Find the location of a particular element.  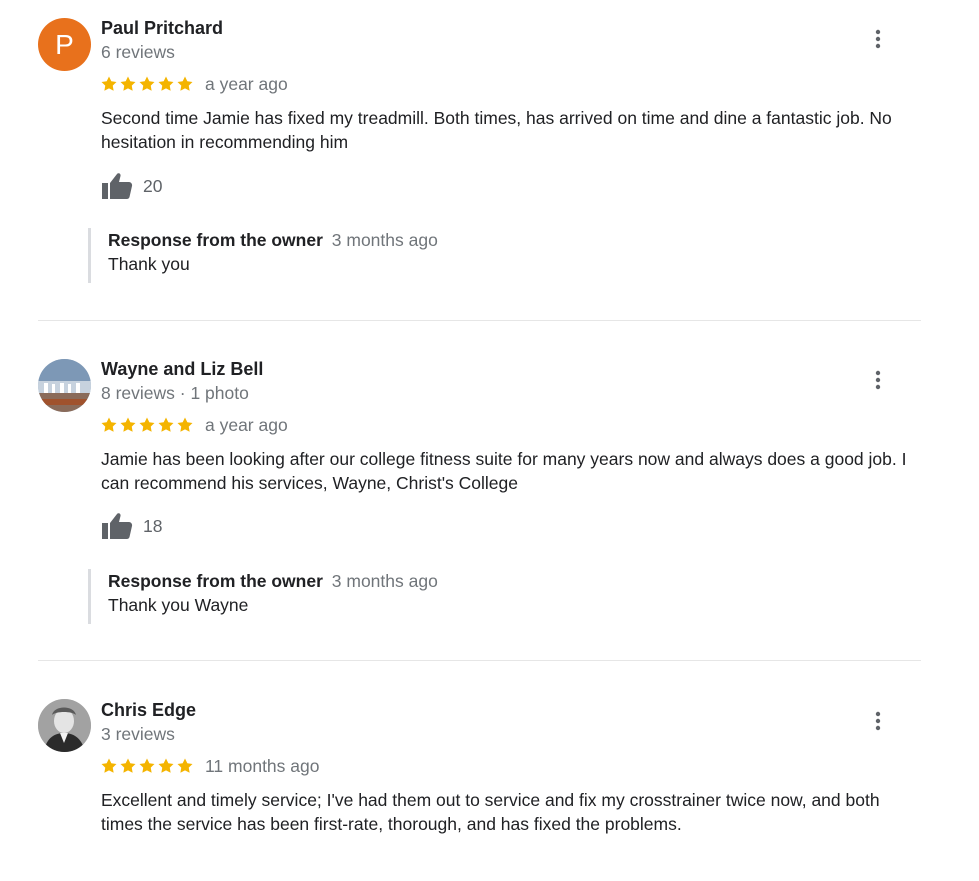

star-rating: 11 months ago is located at coordinates (209, 766).